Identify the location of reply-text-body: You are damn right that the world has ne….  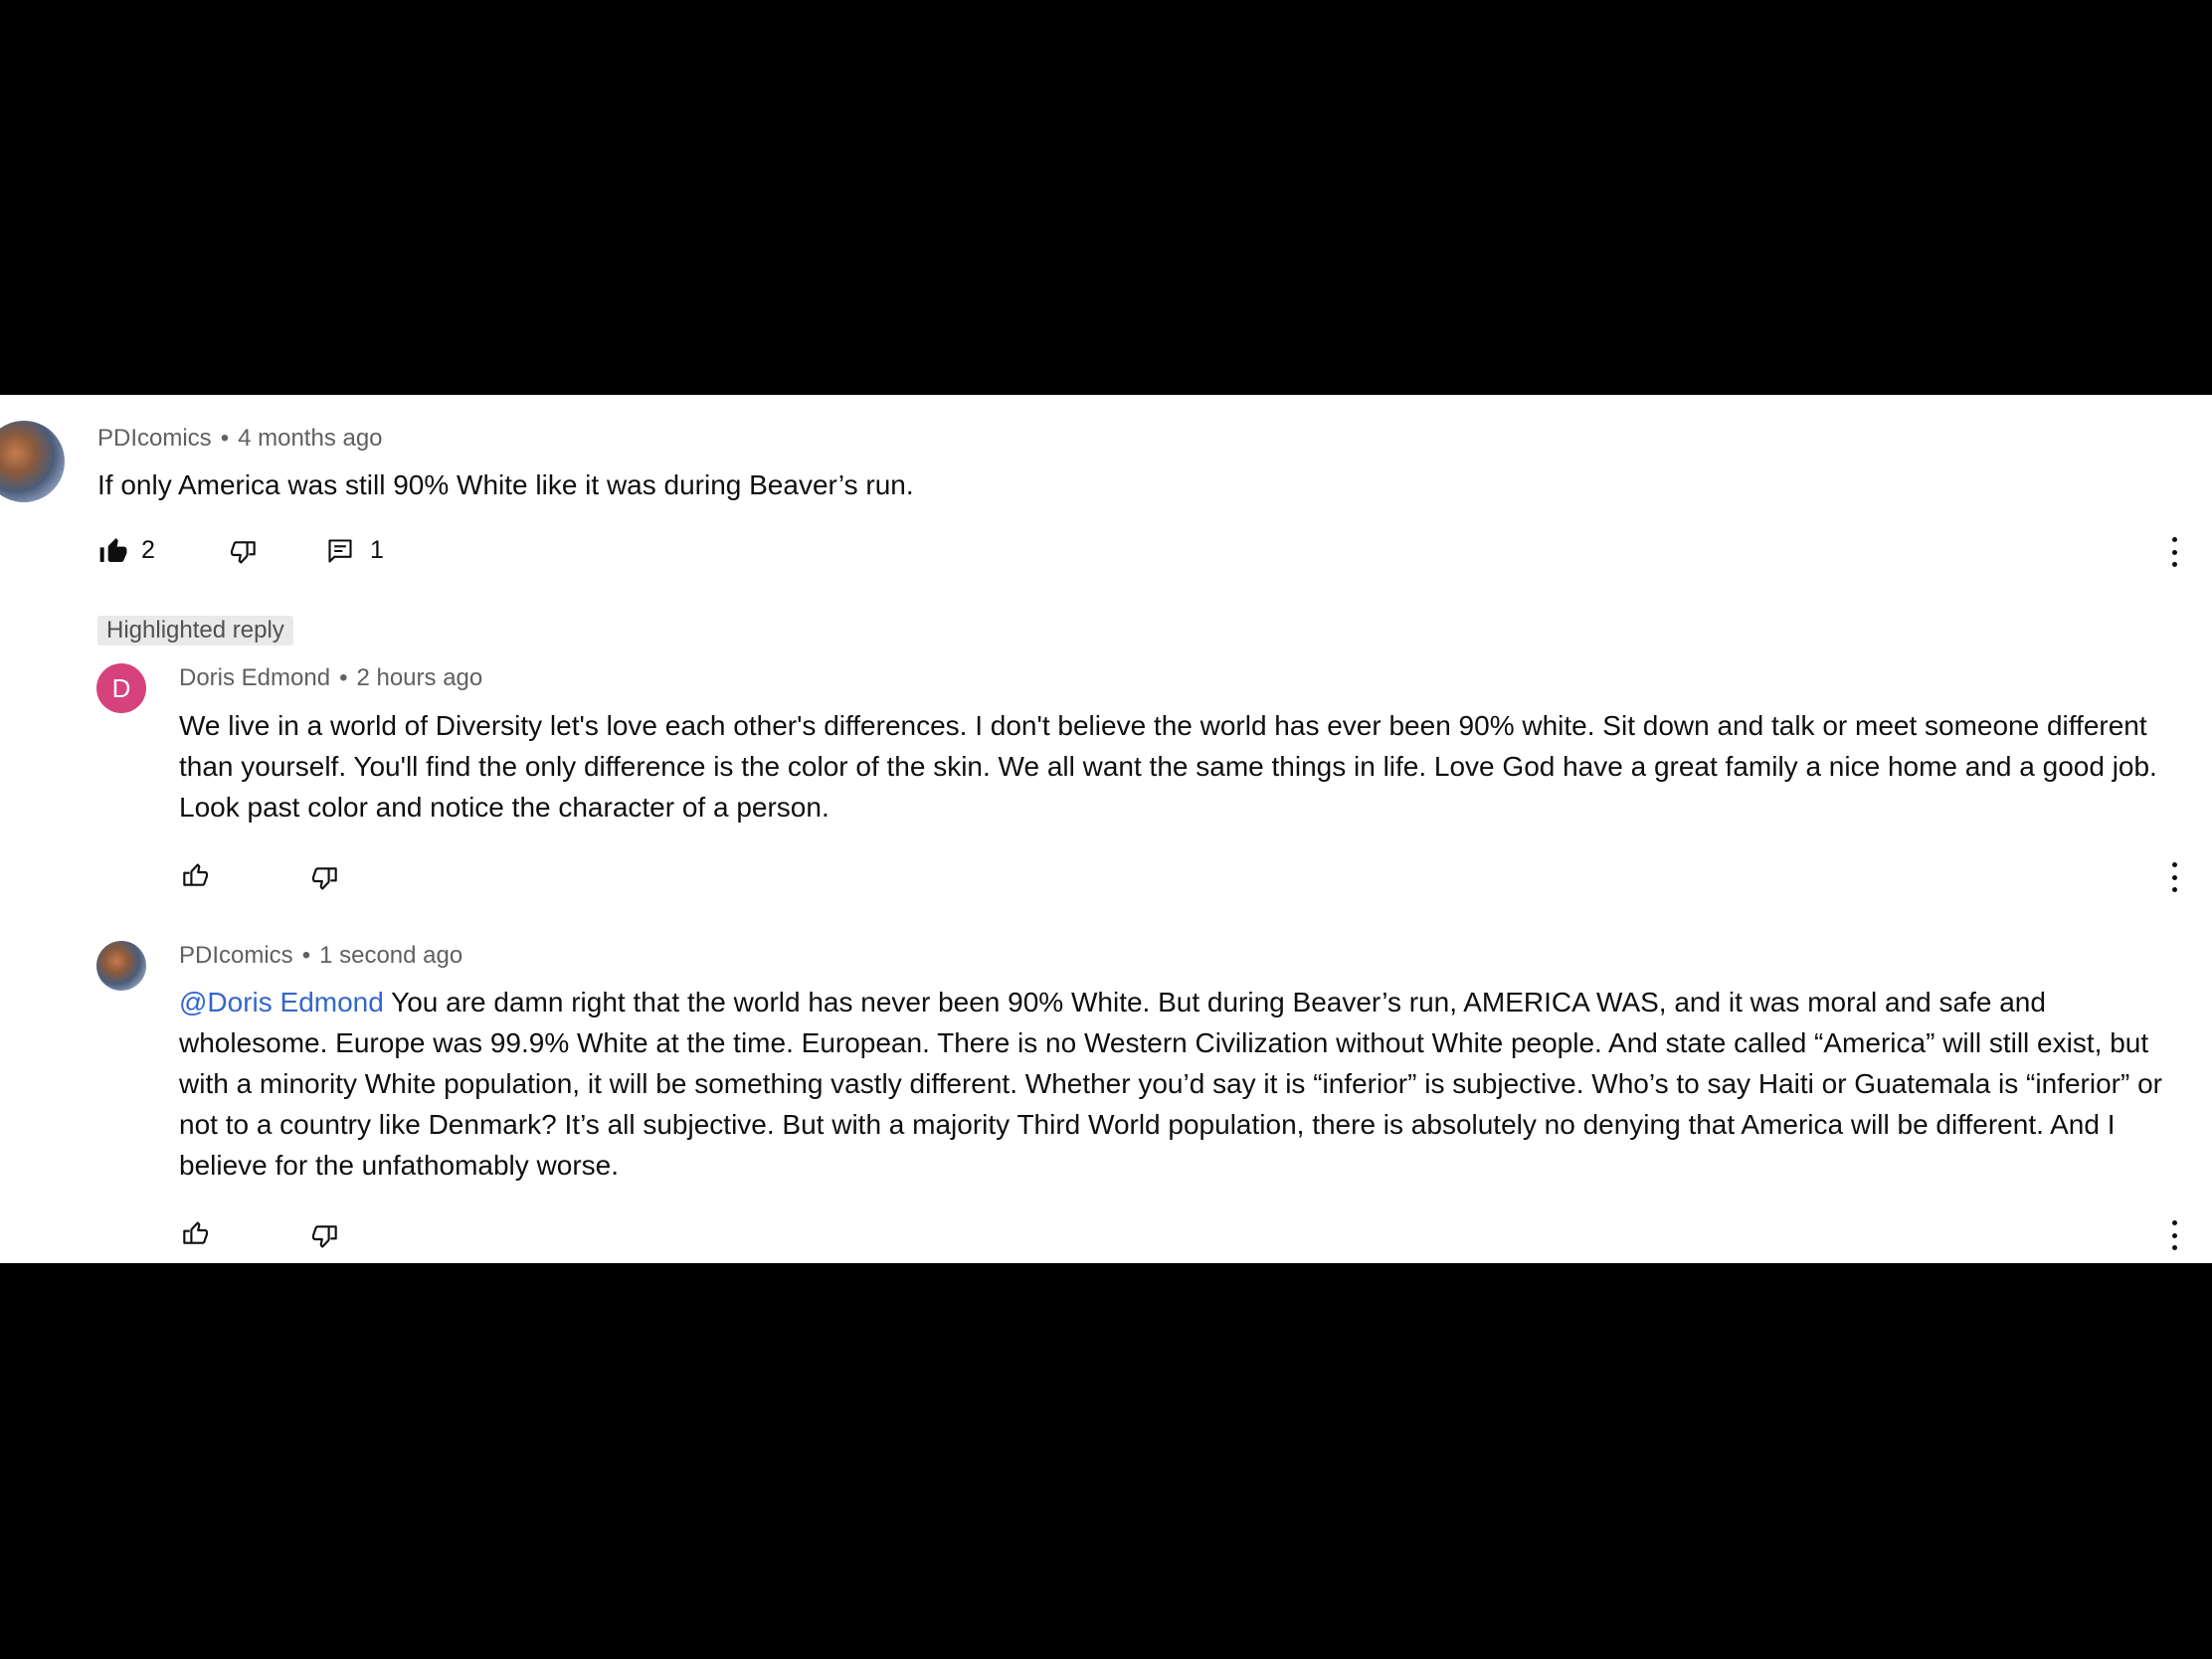
(1170, 1084).